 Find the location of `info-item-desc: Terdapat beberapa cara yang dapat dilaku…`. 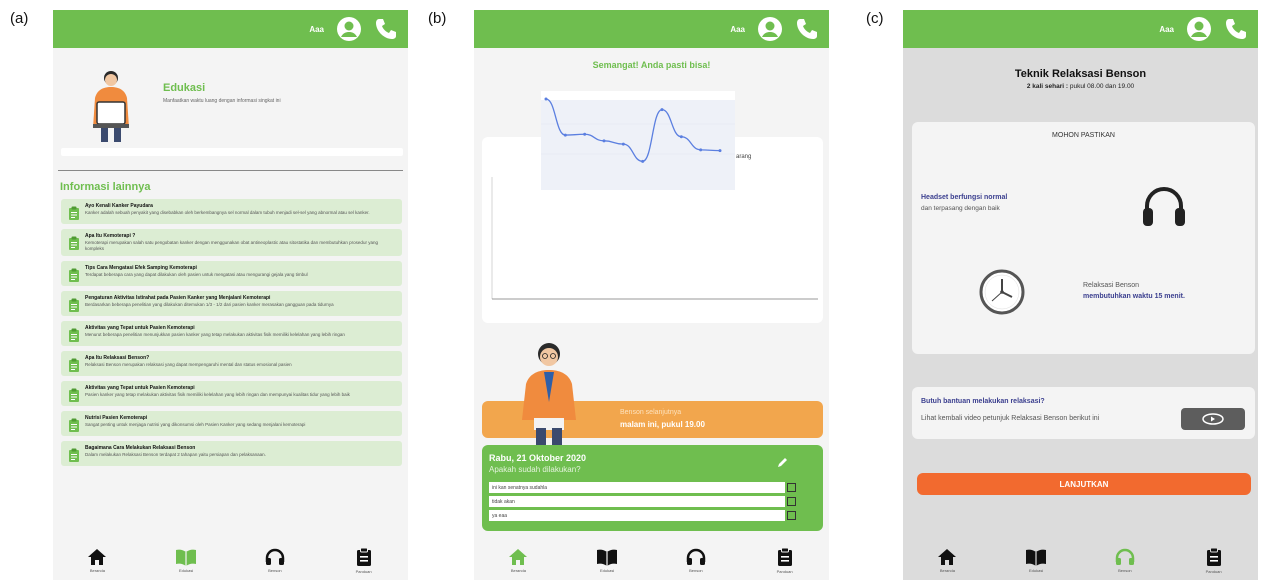

info-item-desc: Terdapat beberapa cara yang dapat dilaku… is located at coordinates (196, 274).